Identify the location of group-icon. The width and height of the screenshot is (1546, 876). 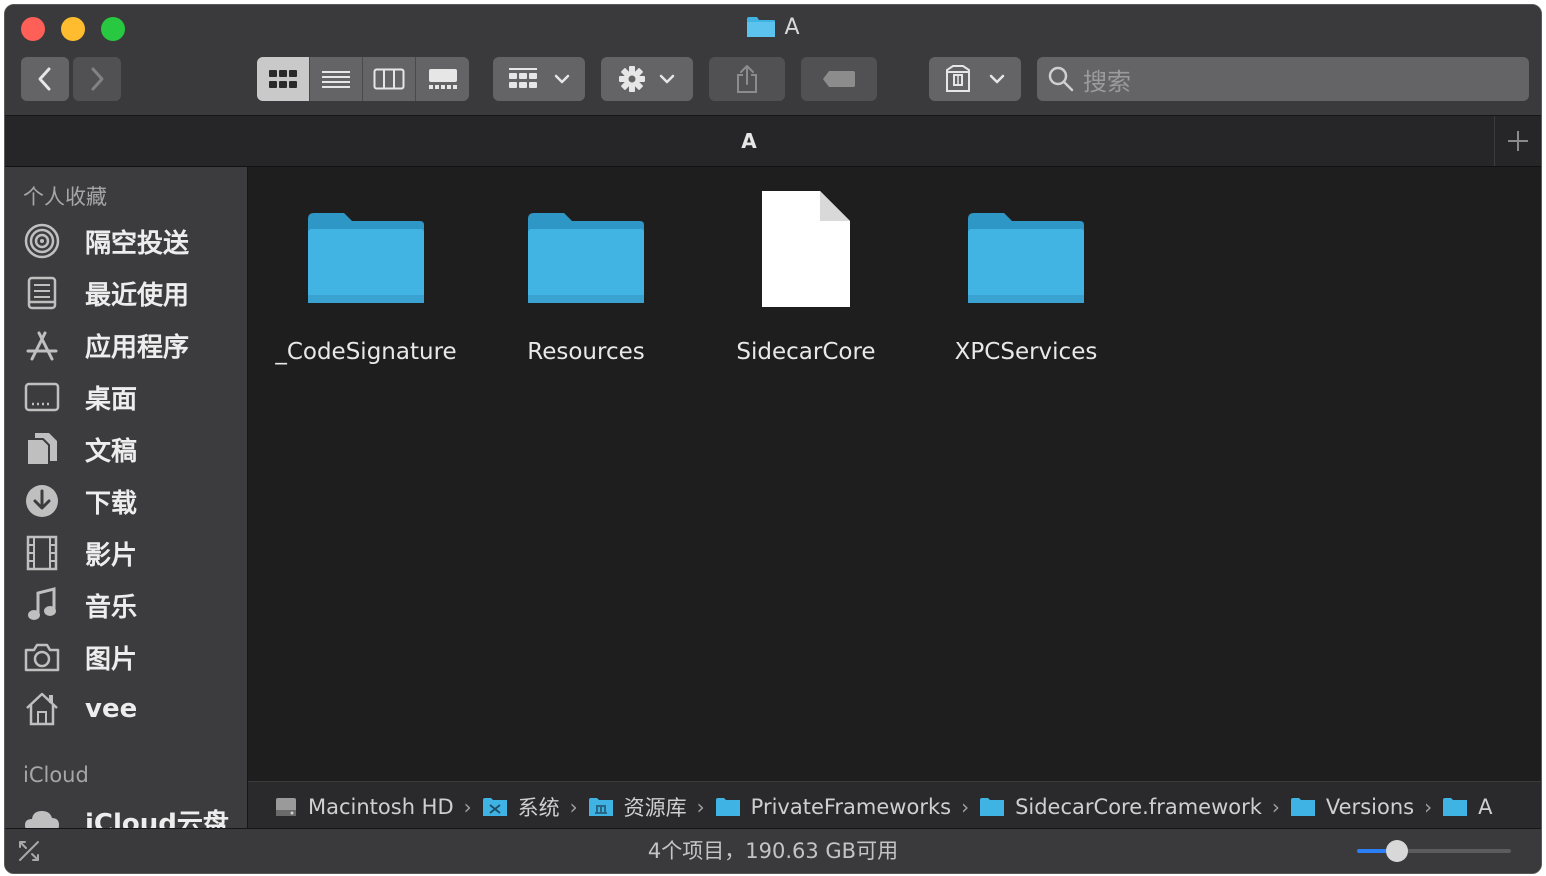
(523, 78).